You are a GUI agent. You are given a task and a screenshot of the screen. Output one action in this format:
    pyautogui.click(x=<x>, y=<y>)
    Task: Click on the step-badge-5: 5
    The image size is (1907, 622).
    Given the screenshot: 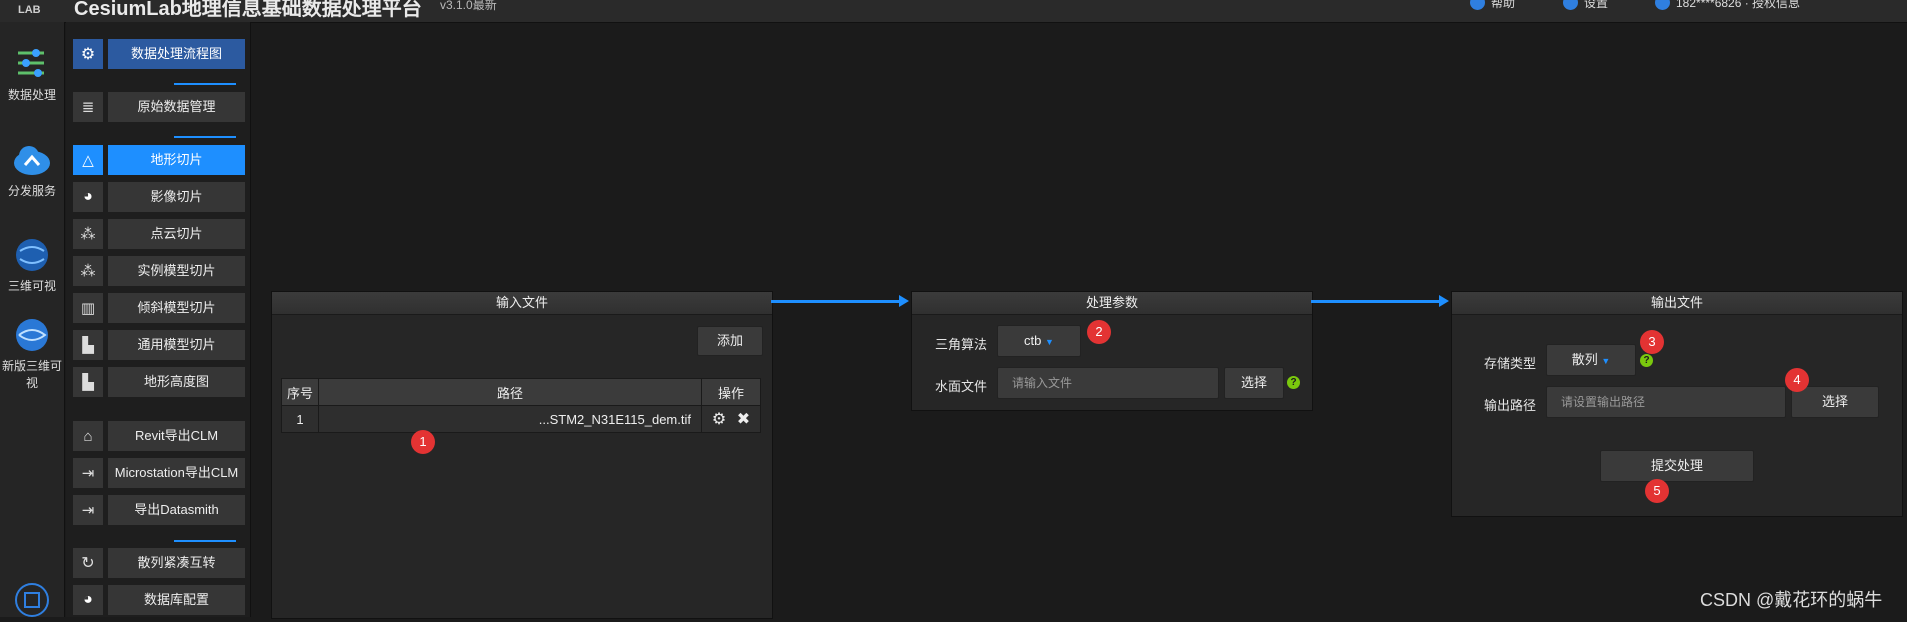 What is the action you would take?
    pyautogui.click(x=1657, y=491)
    